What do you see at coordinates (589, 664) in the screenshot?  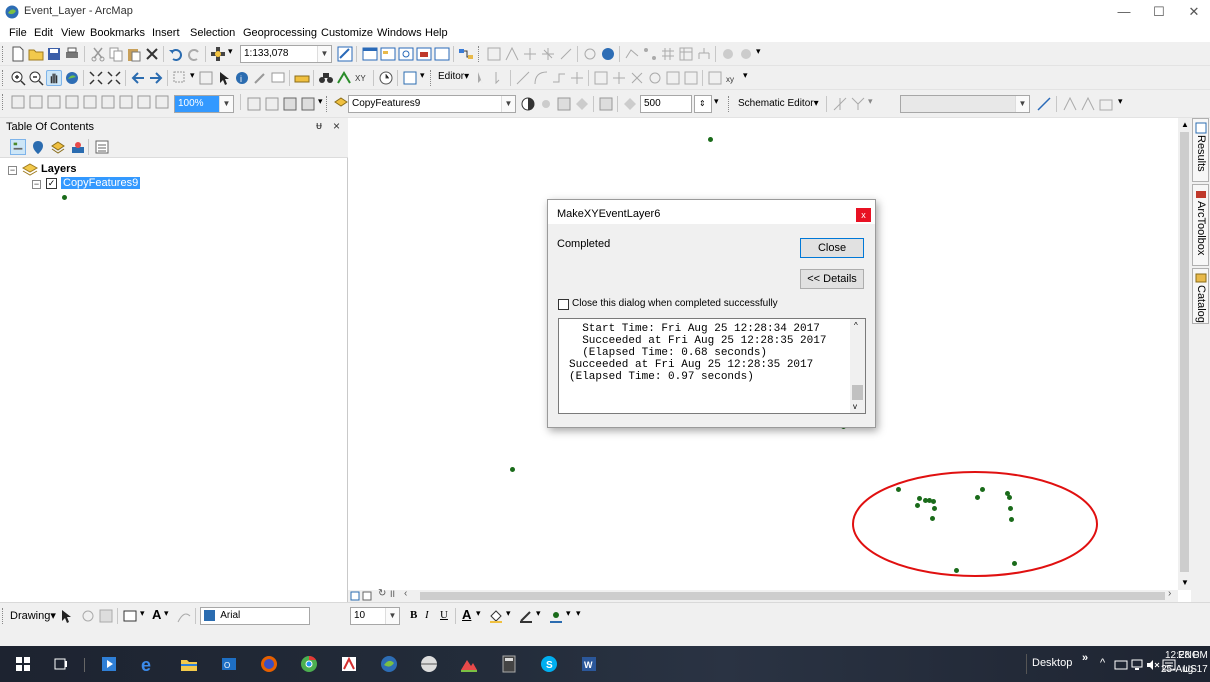 I see `word-icon: W` at bounding box center [589, 664].